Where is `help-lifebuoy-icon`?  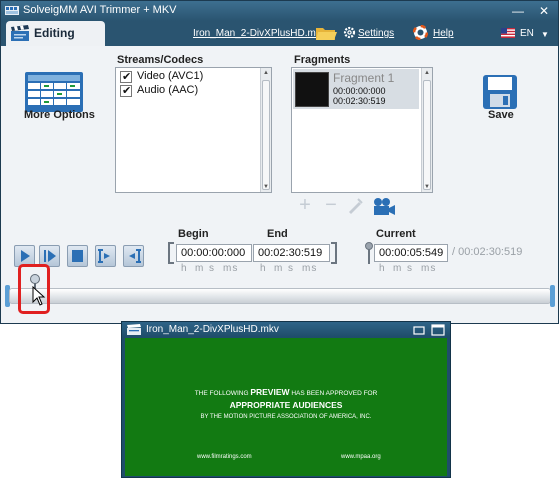
help-lifebuoy-icon is located at coordinates (420, 32).